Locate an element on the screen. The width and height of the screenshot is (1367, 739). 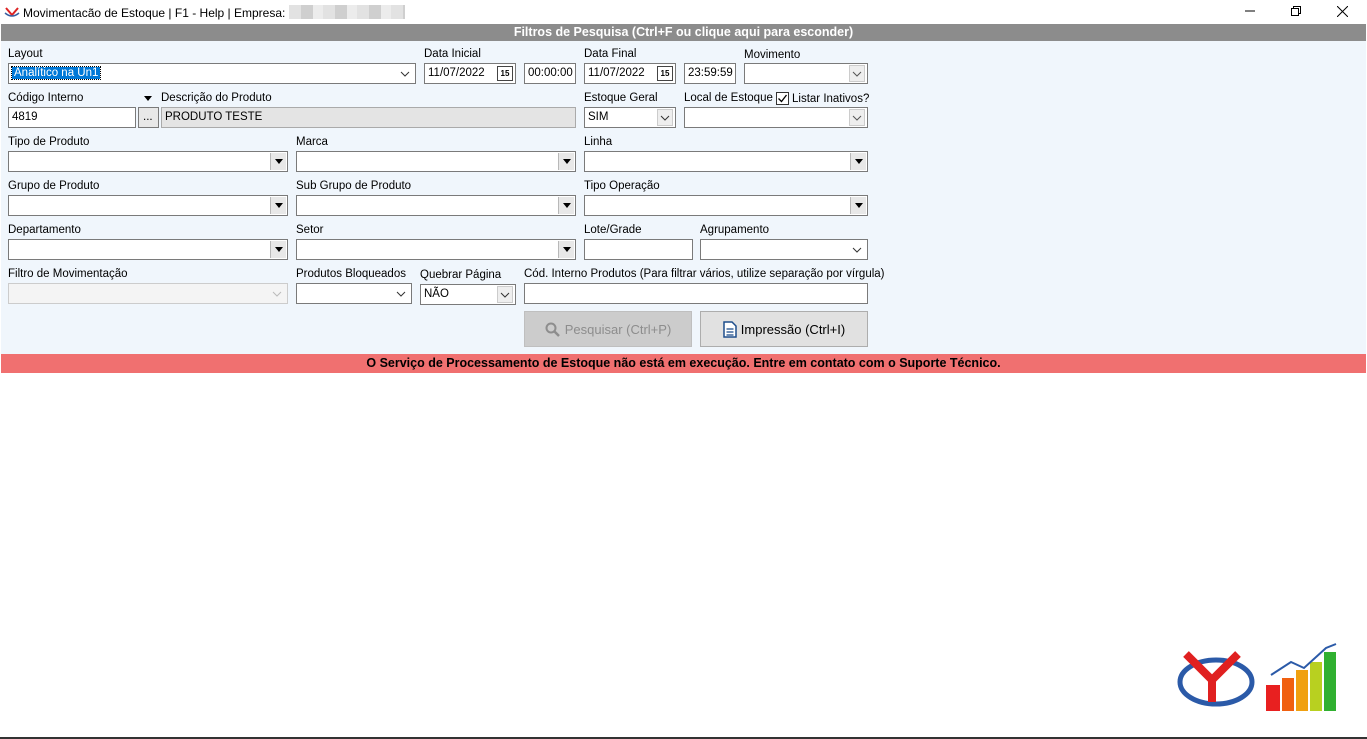
data-final-time-field: 23:59:59 is located at coordinates (710, 73).